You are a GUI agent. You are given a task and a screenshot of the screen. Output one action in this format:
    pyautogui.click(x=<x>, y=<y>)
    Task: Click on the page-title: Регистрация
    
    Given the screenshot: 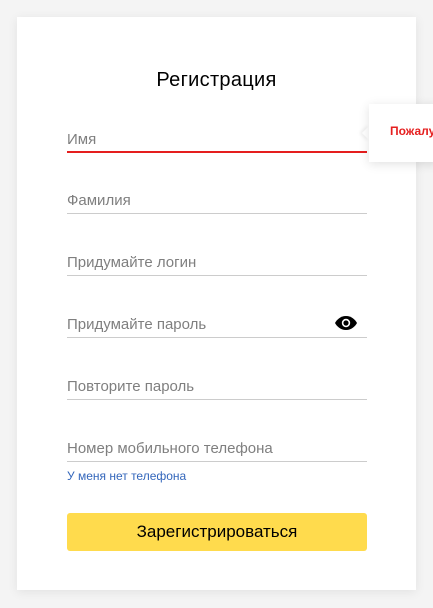 What is the action you would take?
    pyautogui.click(x=216, y=80)
    